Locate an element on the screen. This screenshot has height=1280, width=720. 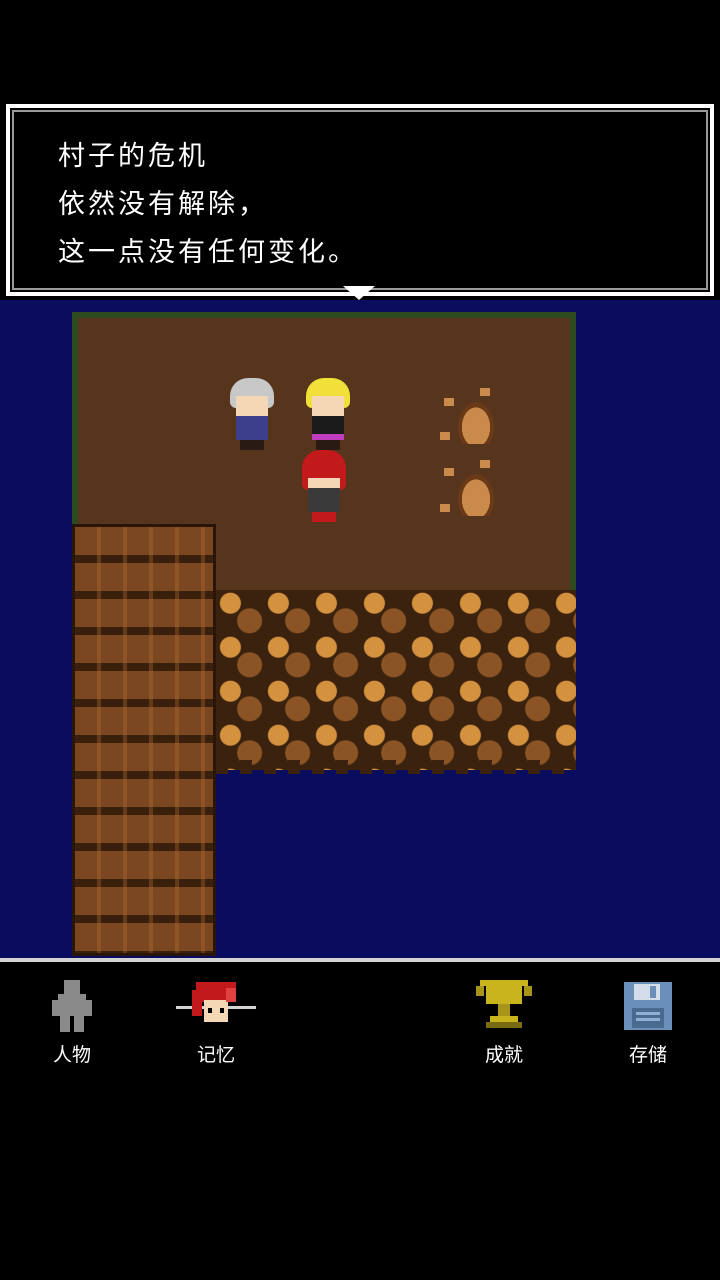
dialog-line-1: 村子的危机 is located at coordinates (133, 156).